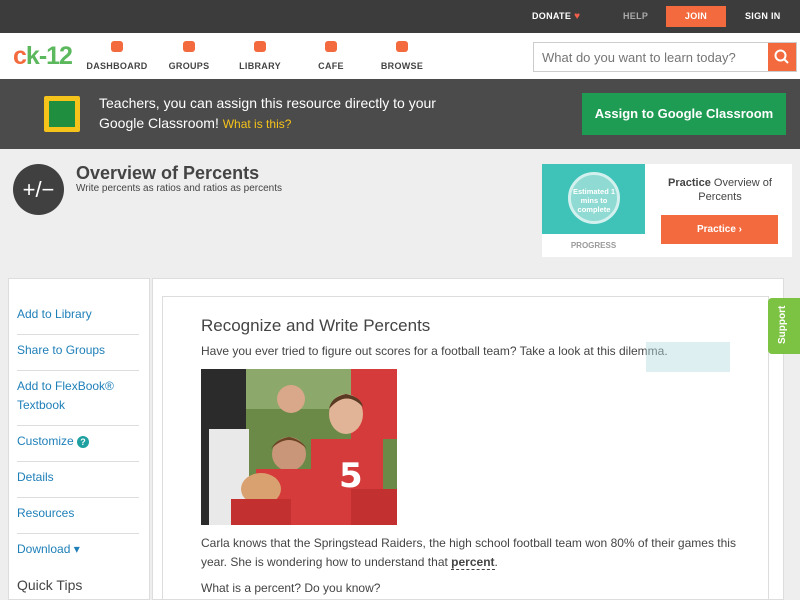 The height and width of the screenshot is (600, 800). Describe the element at coordinates (299, 447) in the screenshot. I see `football-photo: 5` at that location.